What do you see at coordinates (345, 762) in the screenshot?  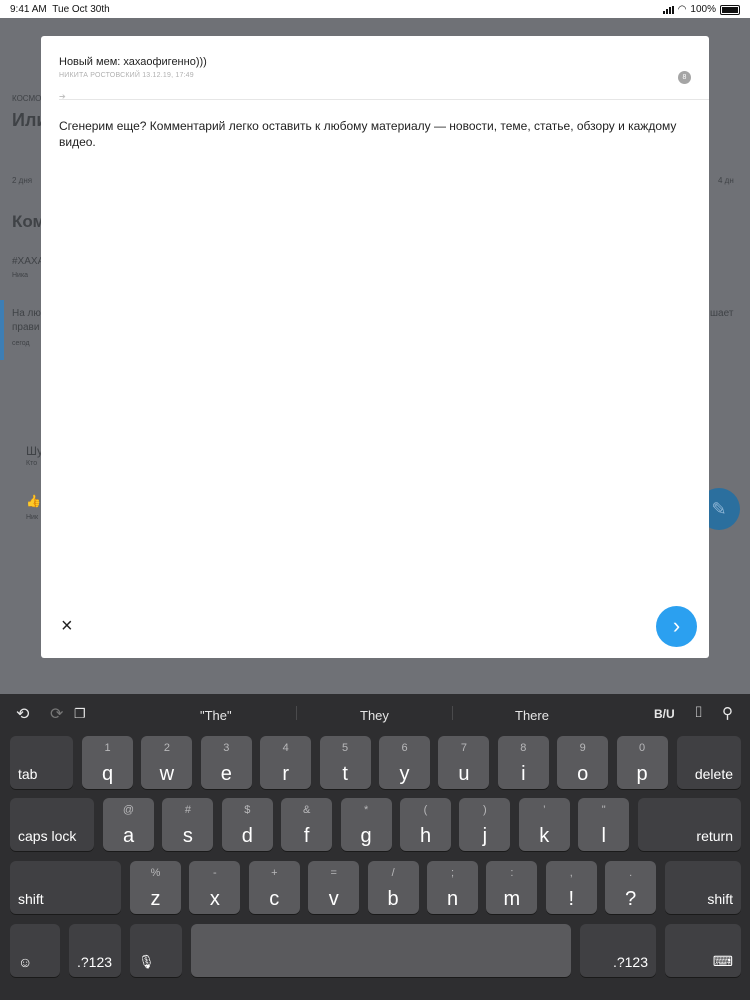 I see `key-t: 5t` at bounding box center [345, 762].